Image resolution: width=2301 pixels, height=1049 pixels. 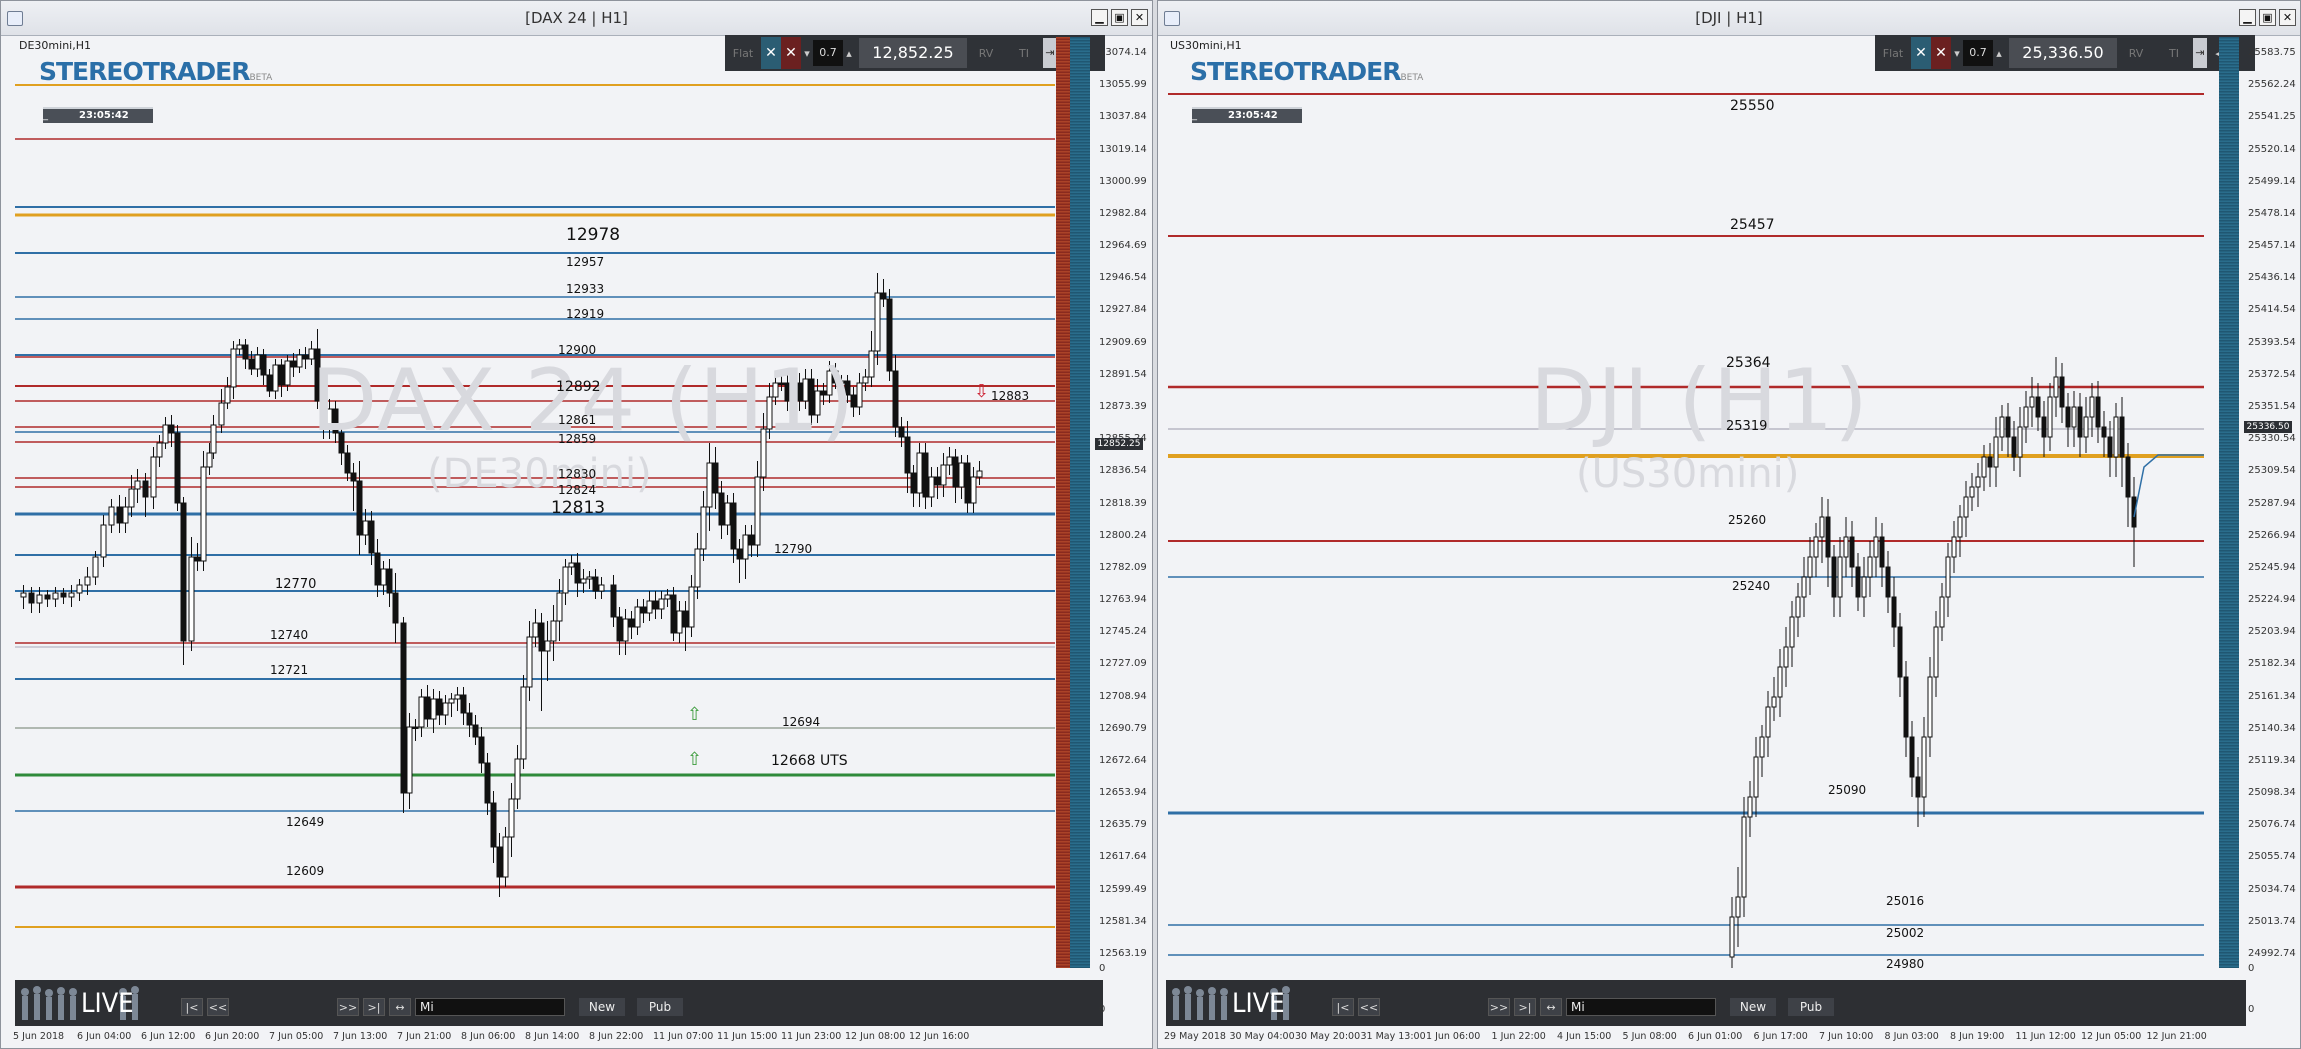 I want to click on price-tick: 25541.25, so click(x=2272, y=117).